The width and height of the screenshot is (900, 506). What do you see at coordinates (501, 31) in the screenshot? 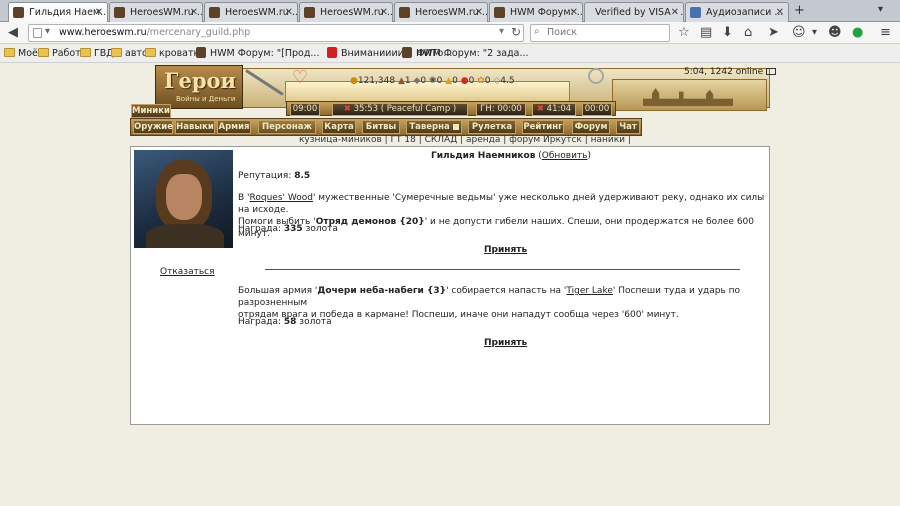
I see `url-dropdown-icon: ▾` at bounding box center [501, 31].